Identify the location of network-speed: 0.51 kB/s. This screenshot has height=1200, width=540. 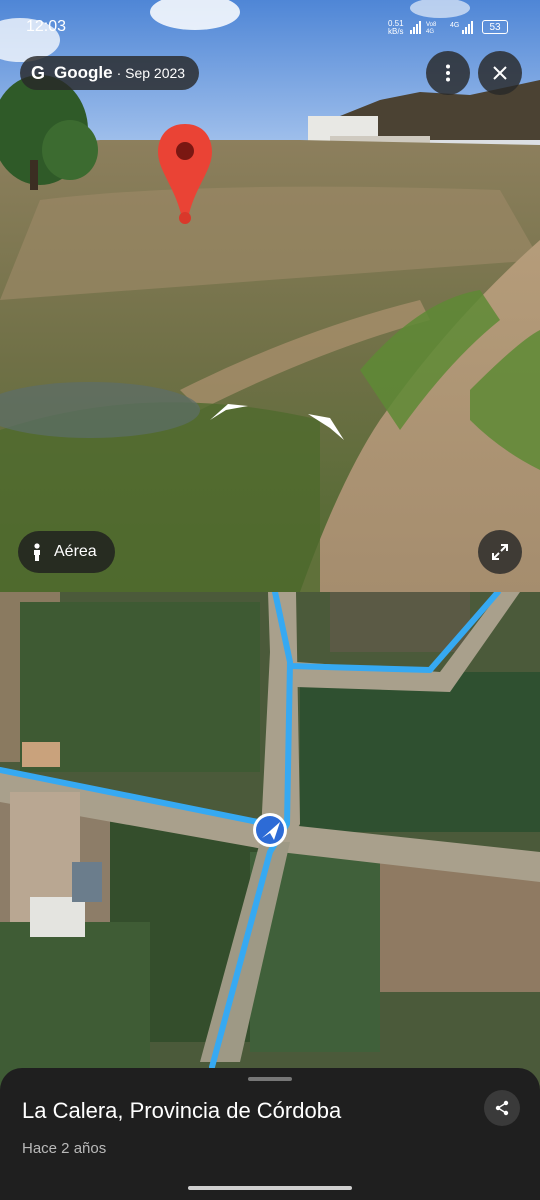
(396, 28).